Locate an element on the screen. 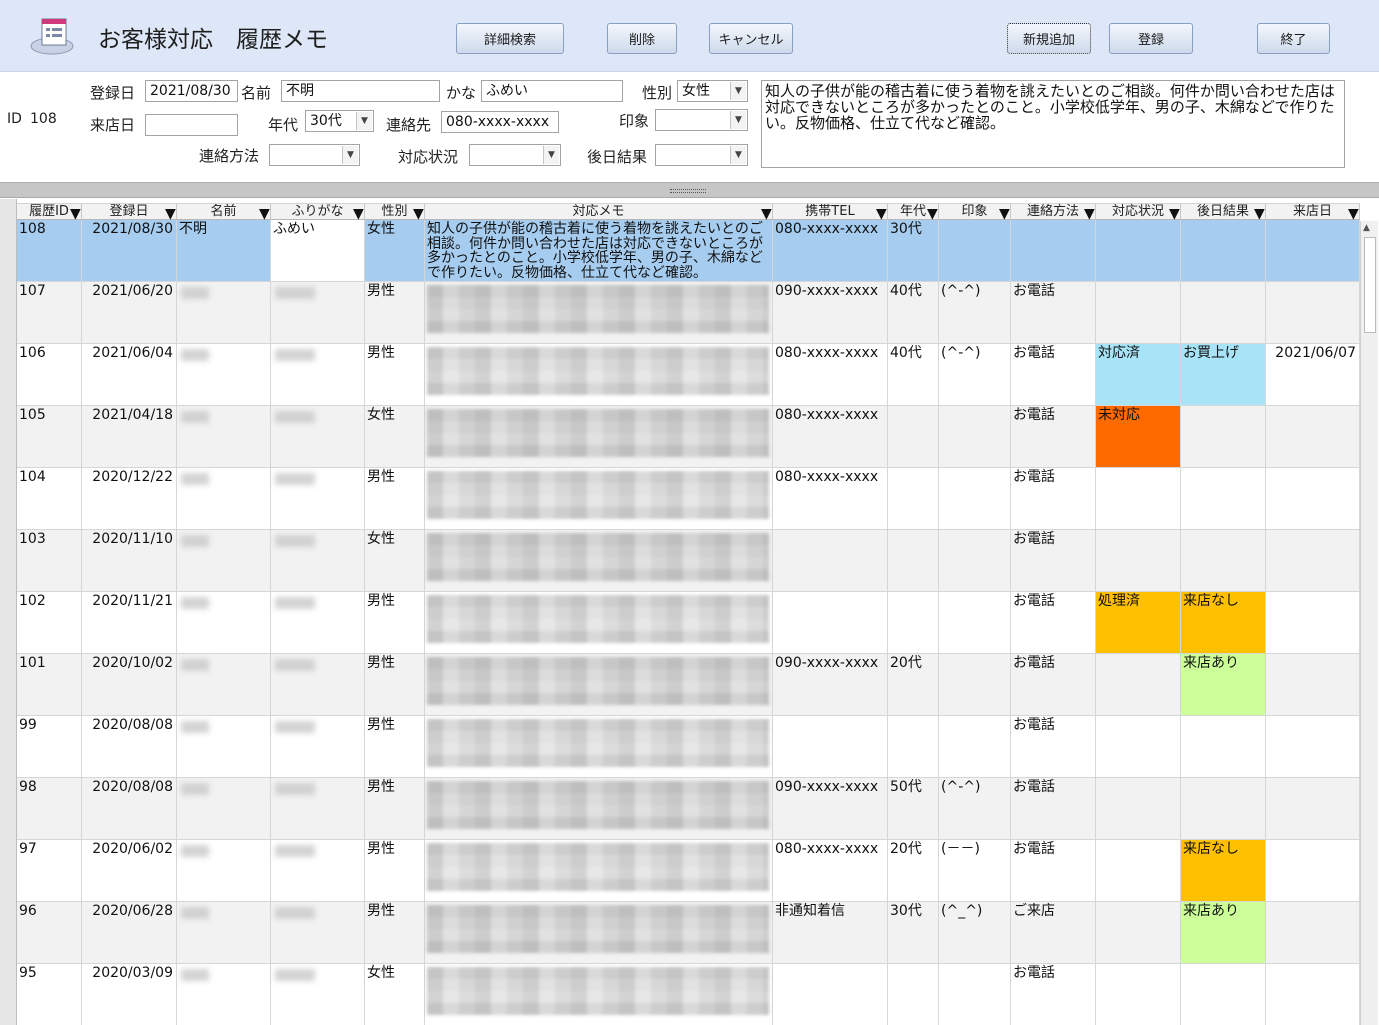 Image resolution: width=1379 pixels, height=1025 pixels. cell-id: 102 is located at coordinates (49, 623).